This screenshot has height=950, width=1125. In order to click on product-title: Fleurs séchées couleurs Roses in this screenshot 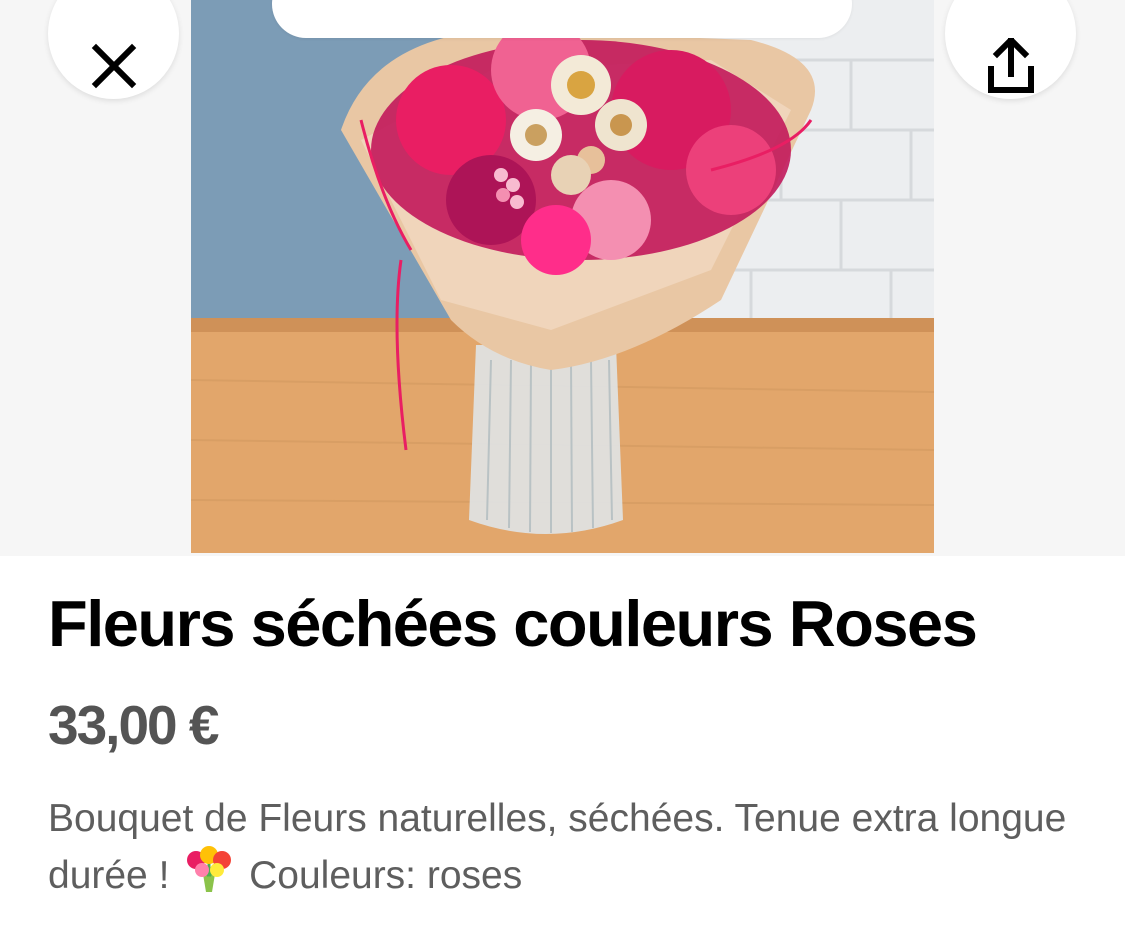, I will do `click(513, 623)`.